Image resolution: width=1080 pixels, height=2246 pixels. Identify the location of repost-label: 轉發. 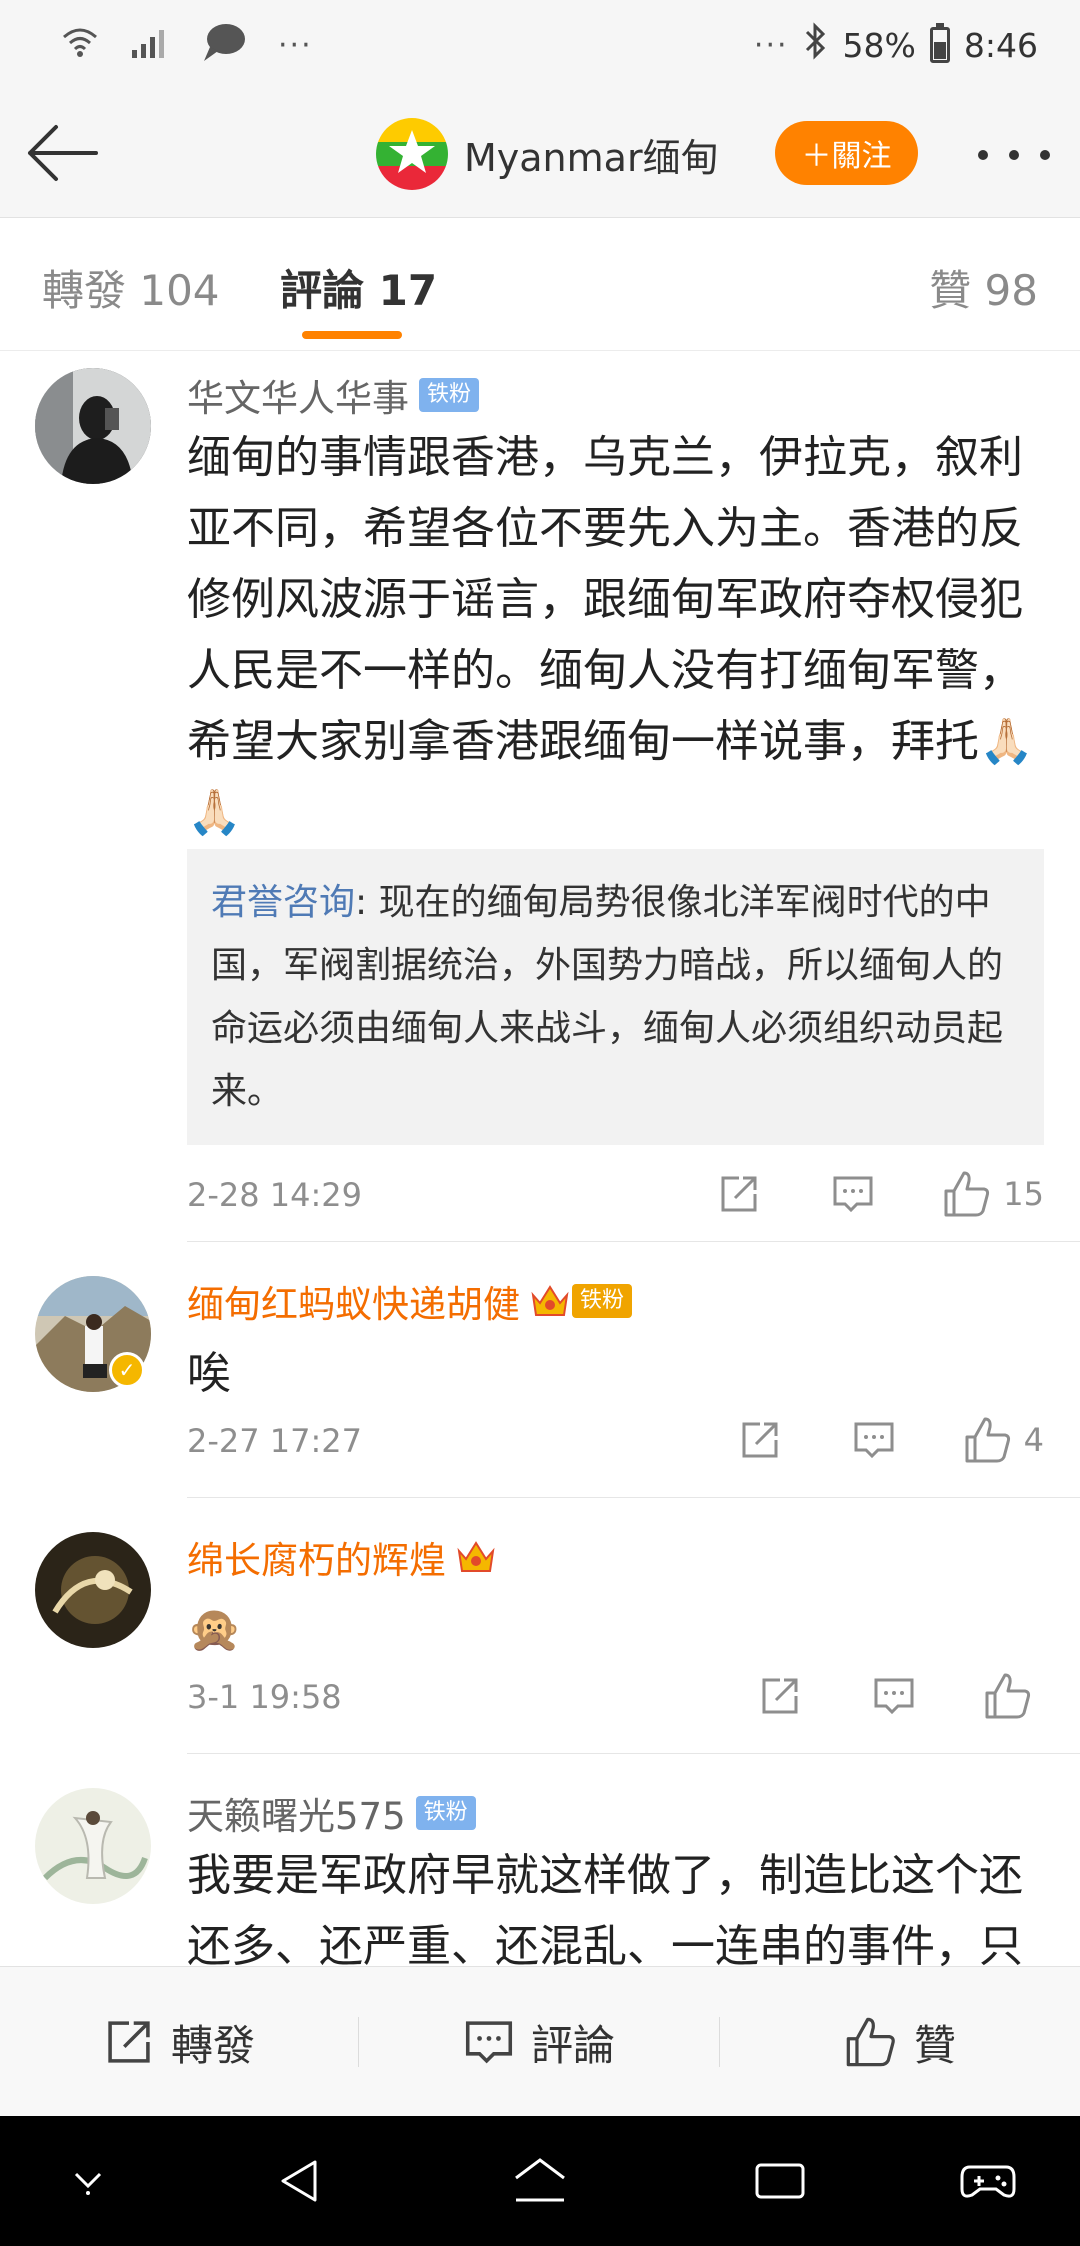
(212, 2045).